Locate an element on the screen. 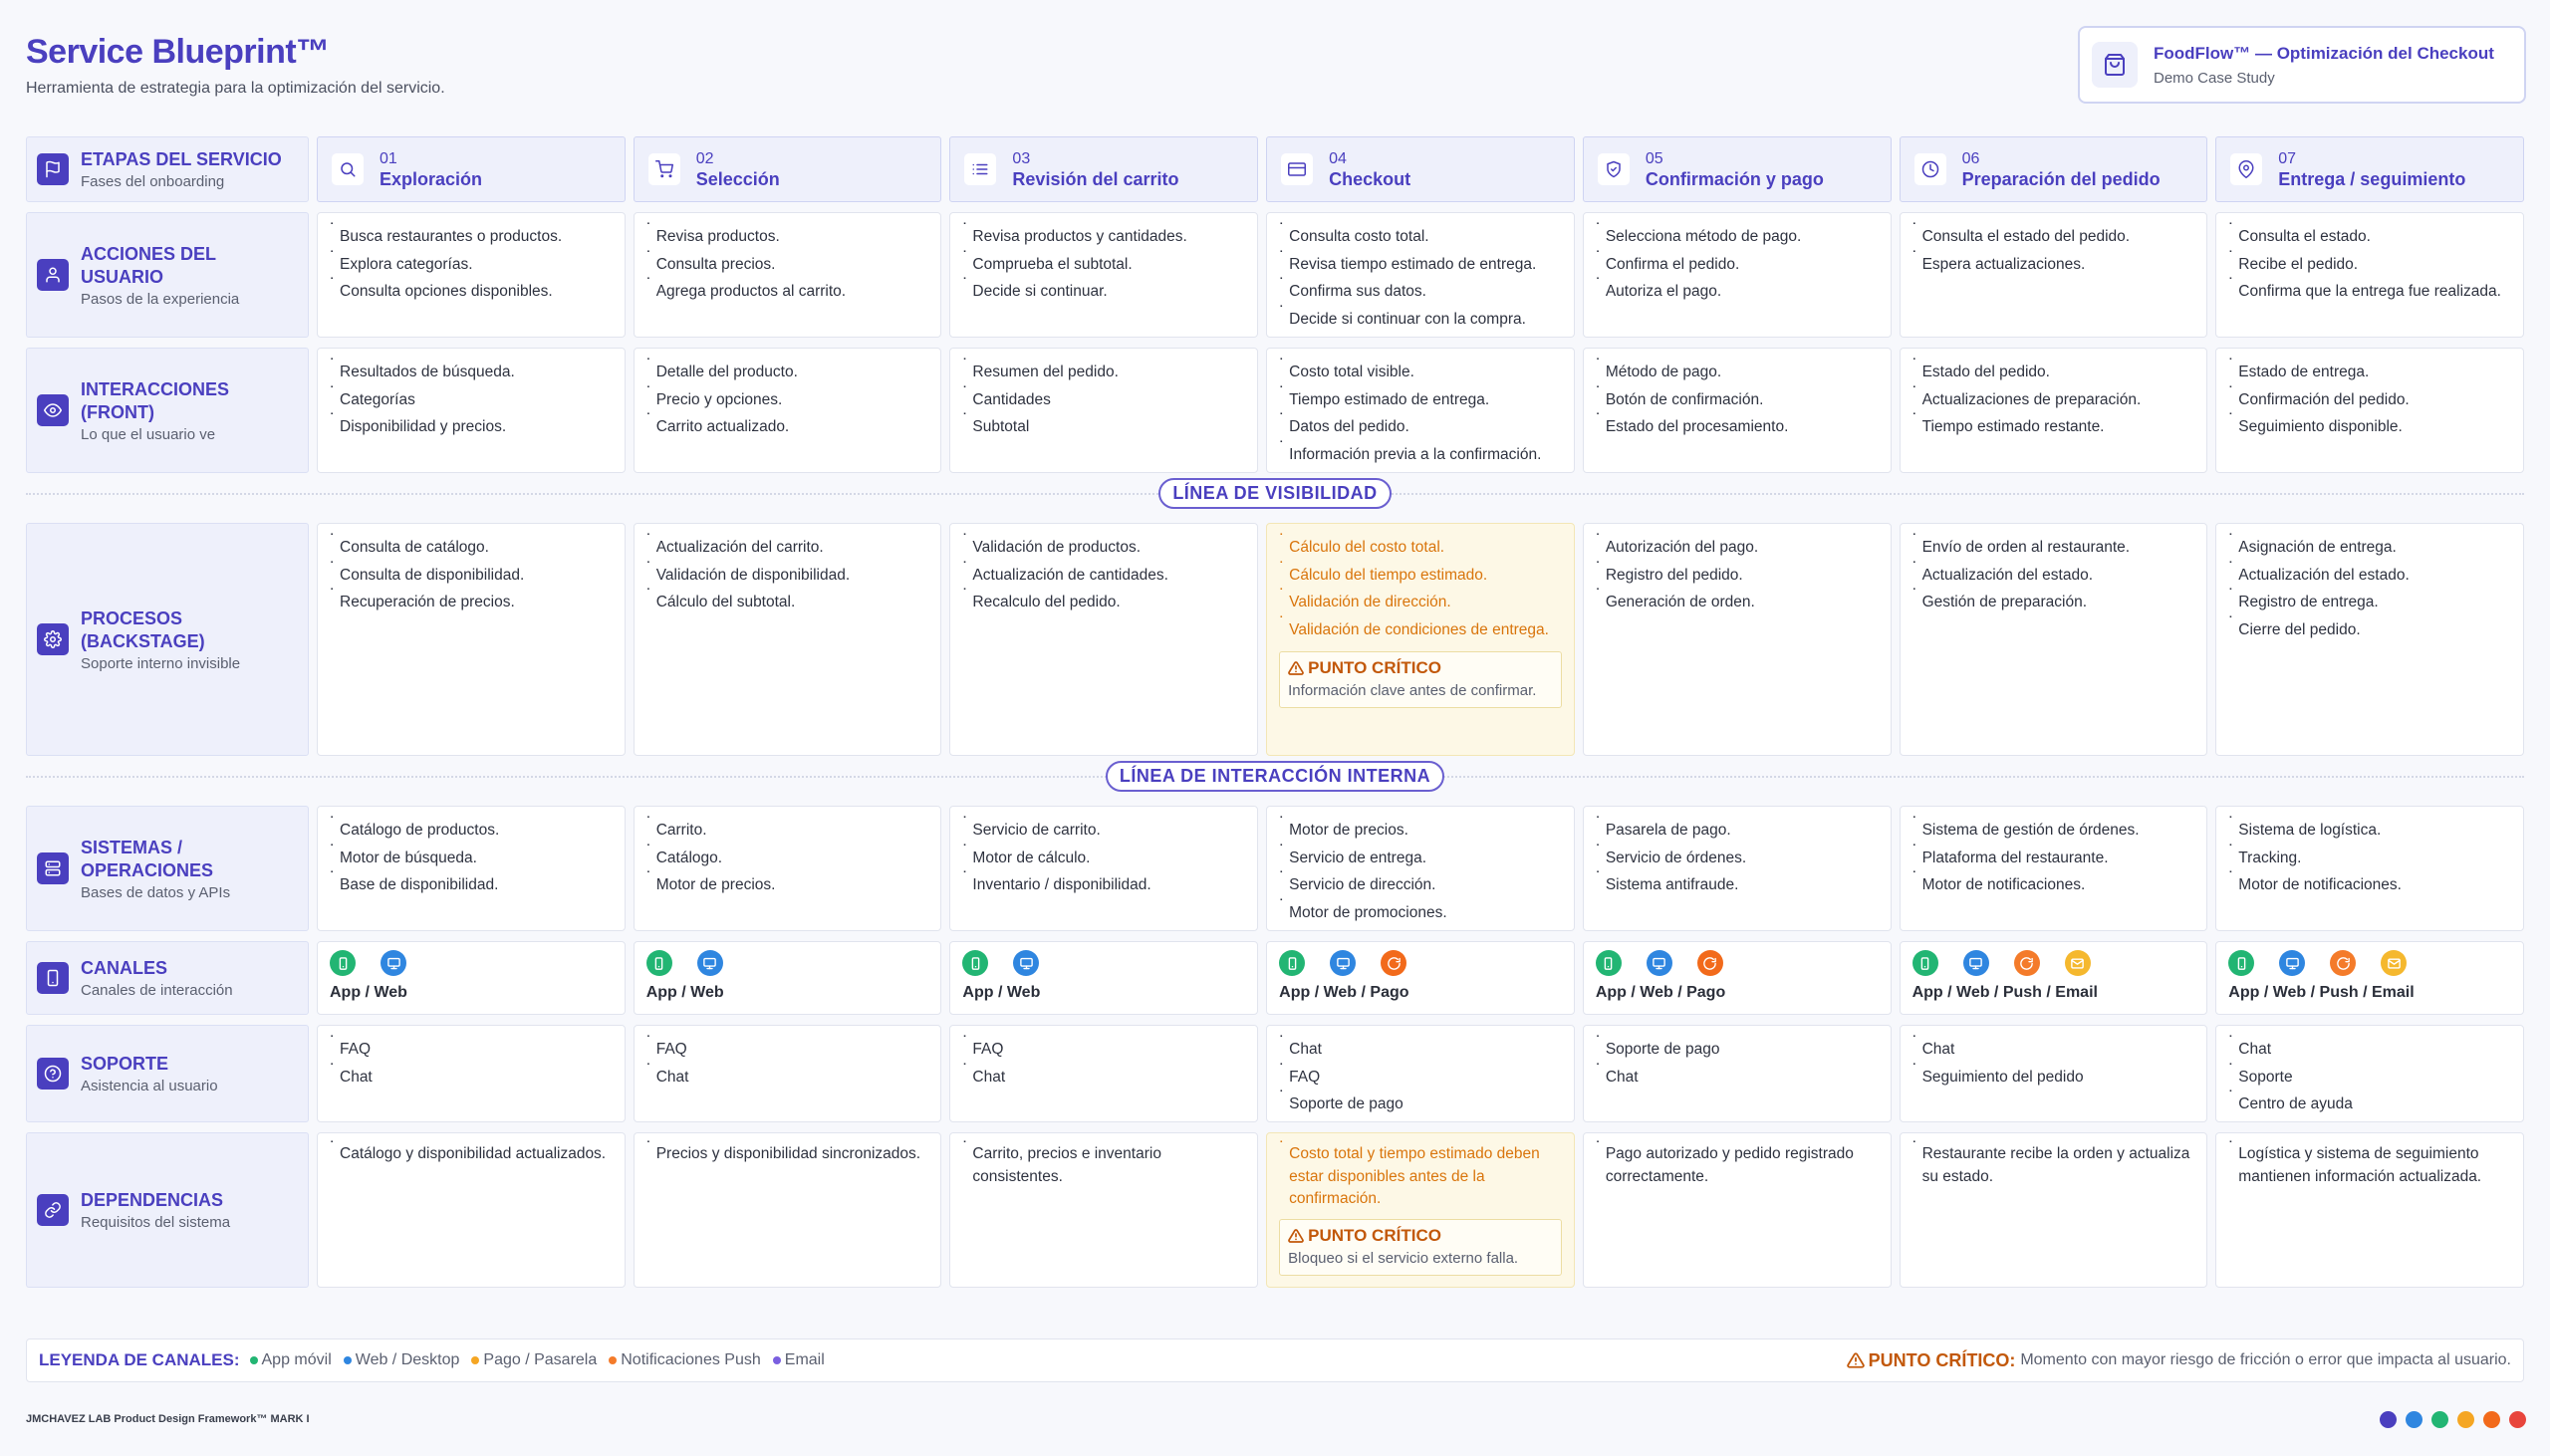 The image size is (2550, 1456). stage-header-3: 03 Revisión del carrito is located at coordinates (1104, 169).